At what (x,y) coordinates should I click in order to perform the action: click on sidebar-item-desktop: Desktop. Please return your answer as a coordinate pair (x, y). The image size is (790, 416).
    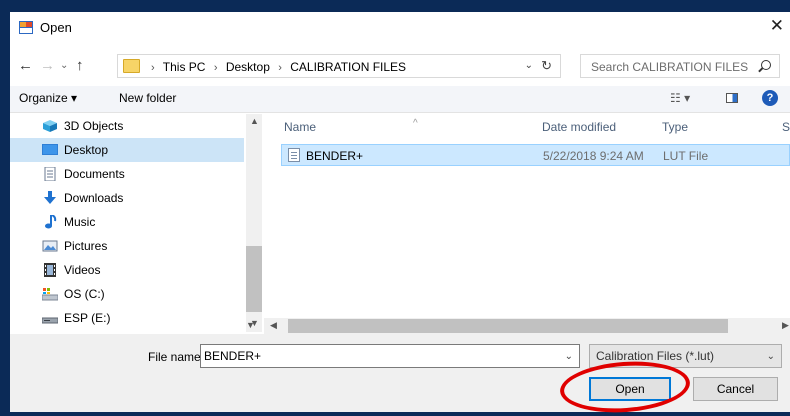
    Looking at the image, I should click on (127, 150).